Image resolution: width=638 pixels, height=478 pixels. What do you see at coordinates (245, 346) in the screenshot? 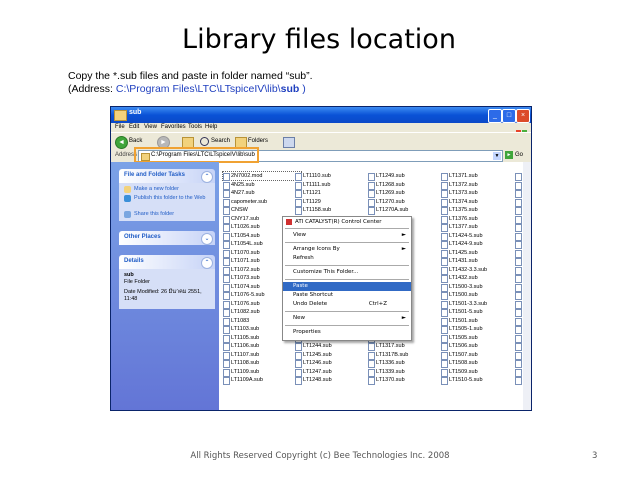
I see `file-name: LT1106.sub` at bounding box center [245, 346].